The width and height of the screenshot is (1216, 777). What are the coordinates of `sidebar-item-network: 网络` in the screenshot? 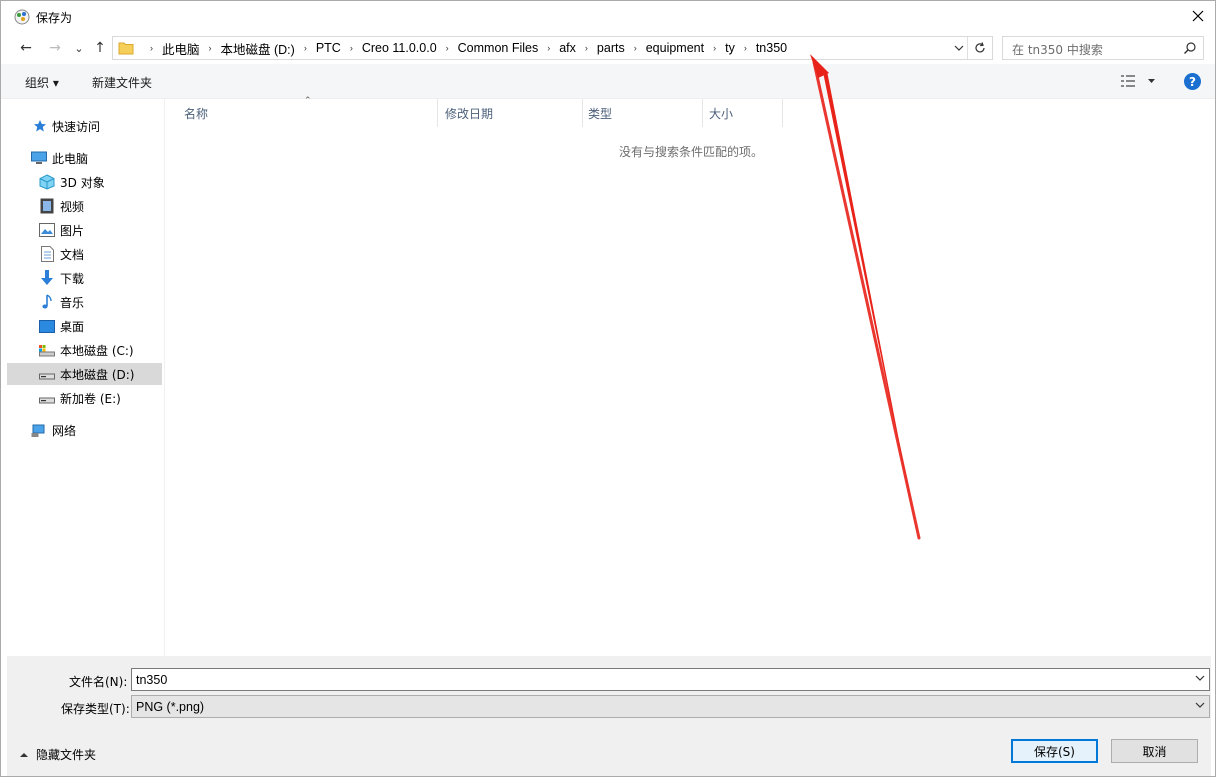 It's located at (84, 430).